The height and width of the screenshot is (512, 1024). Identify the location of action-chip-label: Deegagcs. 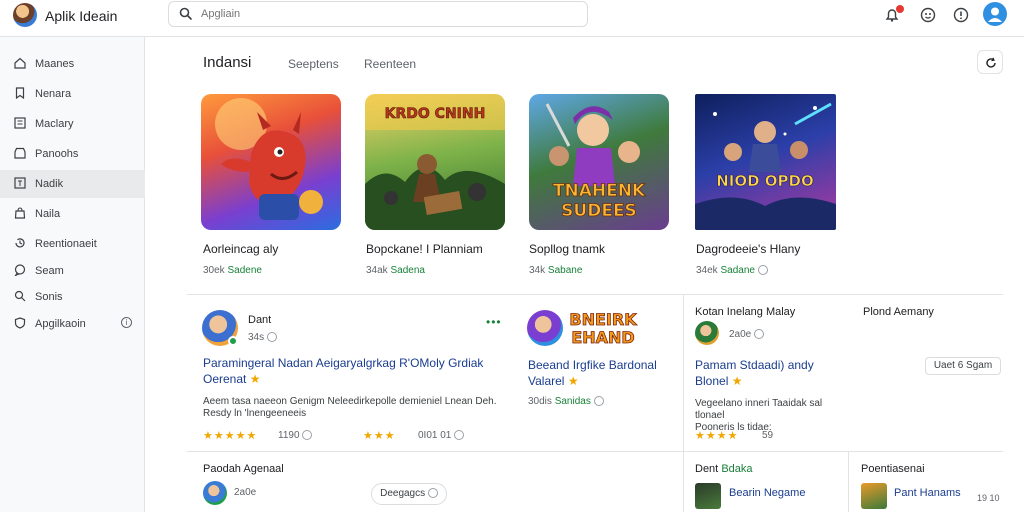
(403, 493).